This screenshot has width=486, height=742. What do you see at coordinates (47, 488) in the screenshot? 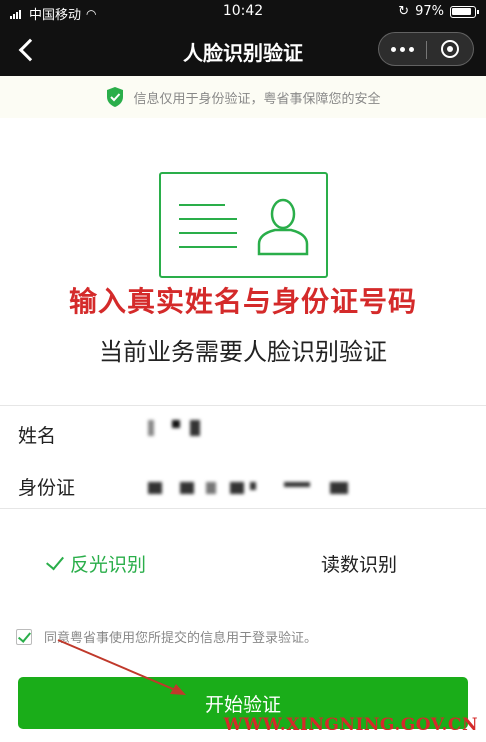
I see `id-label: 身份证` at bounding box center [47, 488].